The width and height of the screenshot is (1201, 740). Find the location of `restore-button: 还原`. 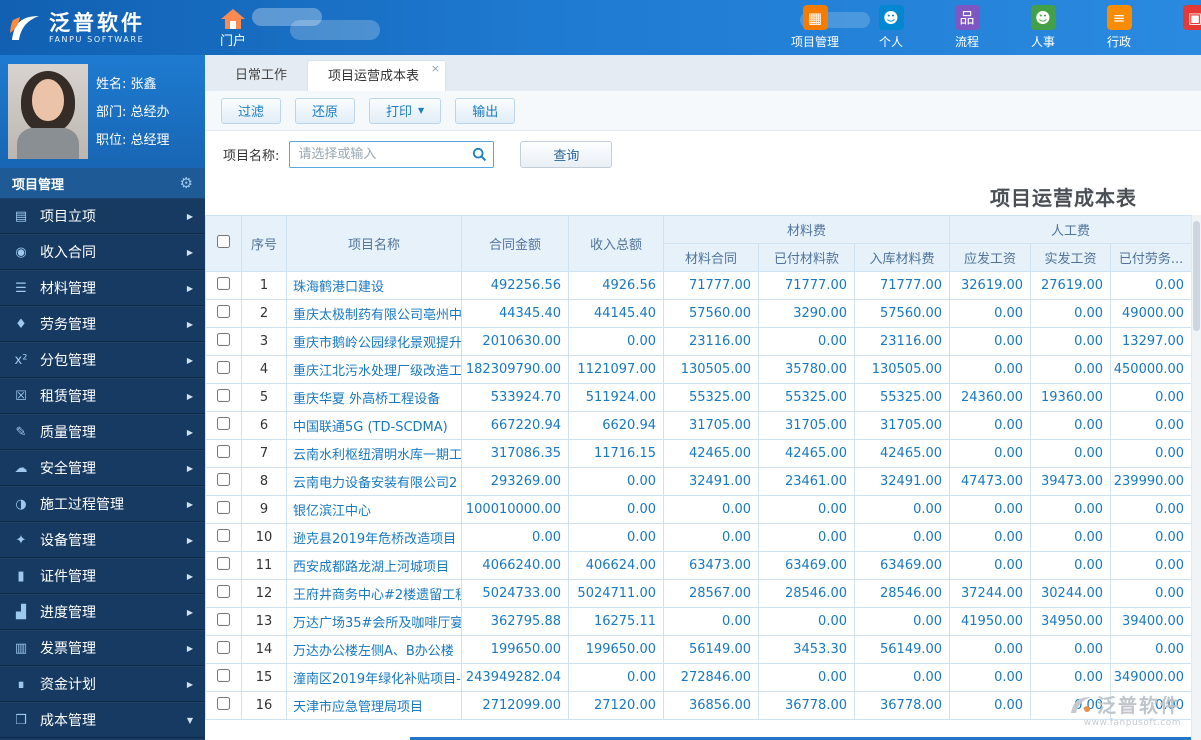

restore-button: 还原 is located at coordinates (325, 110).